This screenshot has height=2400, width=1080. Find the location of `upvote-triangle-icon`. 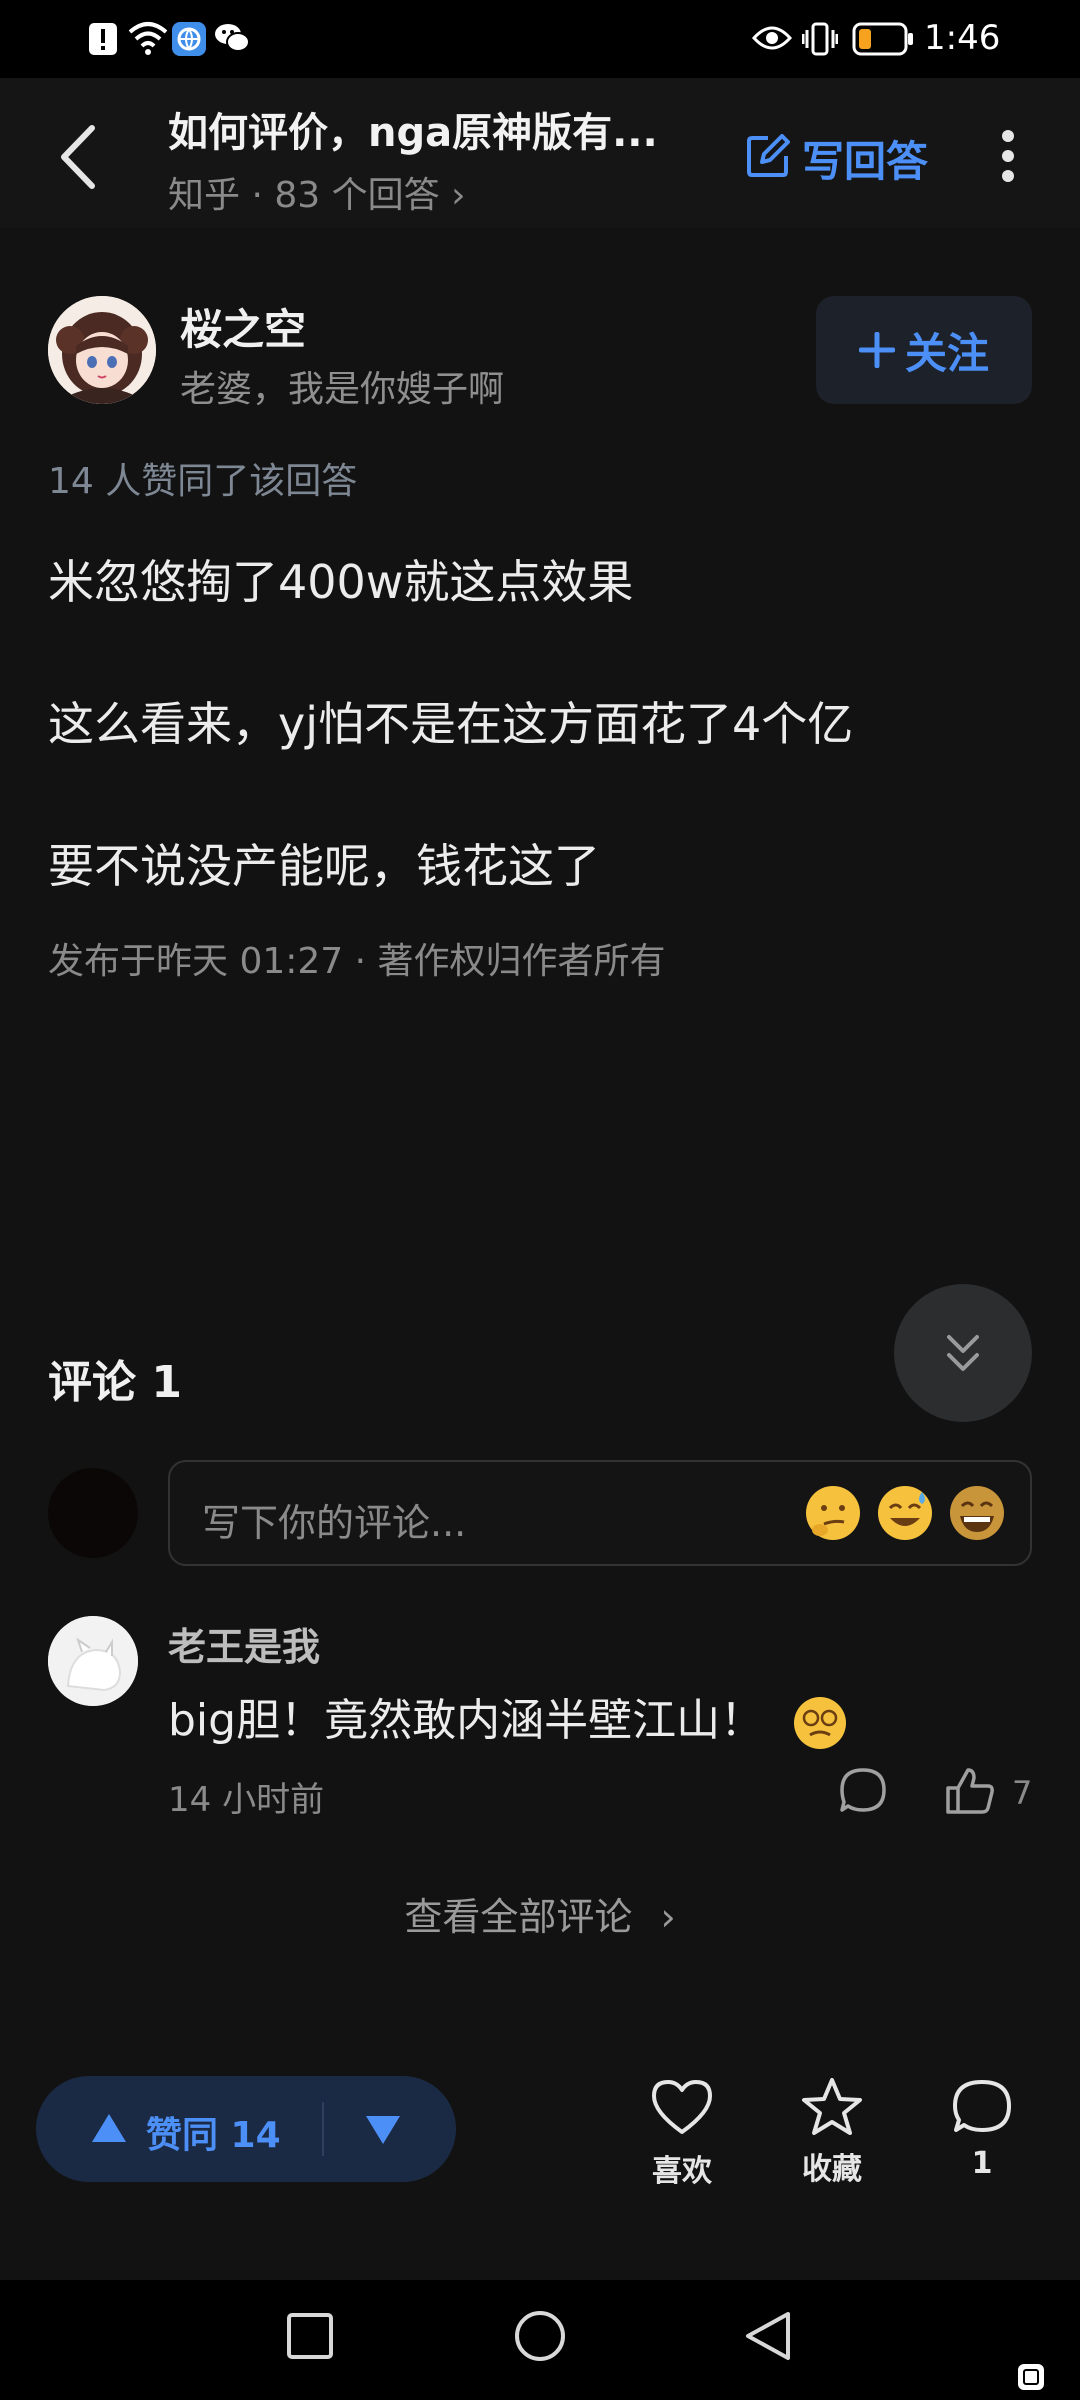

upvote-triangle-icon is located at coordinates (109, 2128).